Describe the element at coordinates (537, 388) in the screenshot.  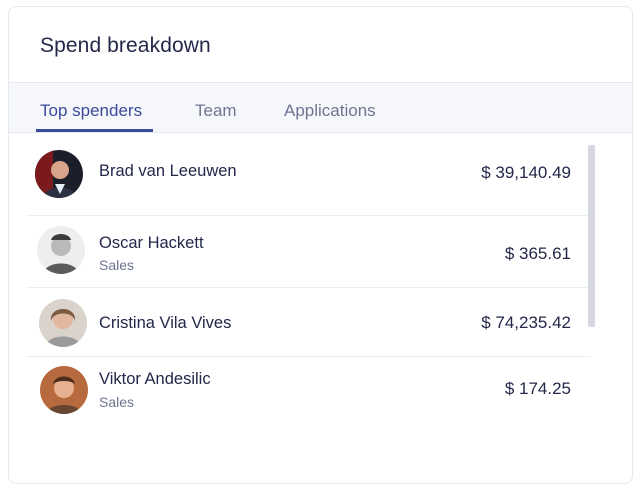
I see `spender-amount: $ 174.25` at that location.